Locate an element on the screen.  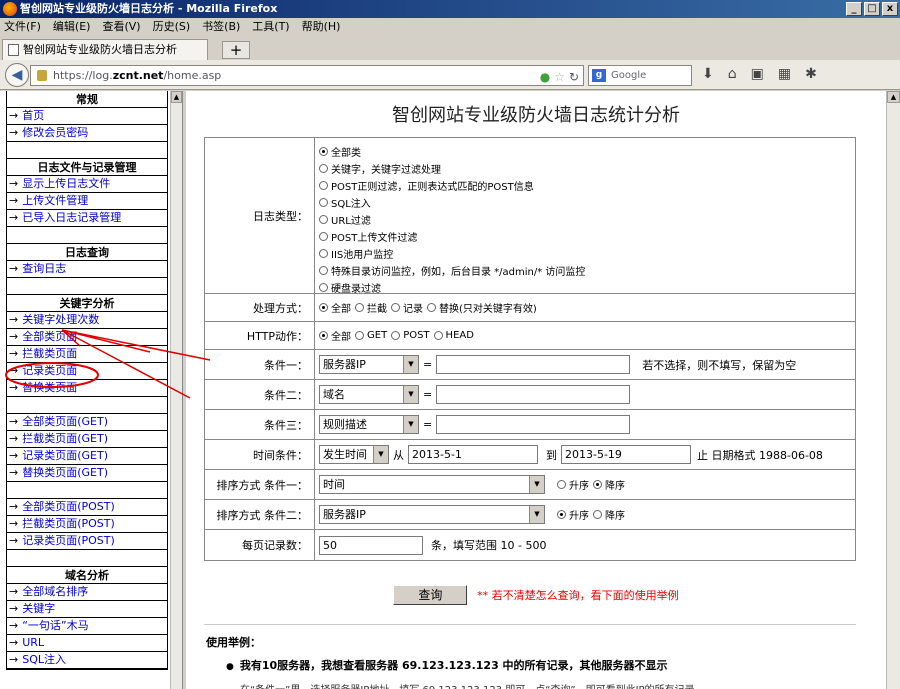
log-type-option: 硬盘录过滤 is located at coordinates (452, 287).